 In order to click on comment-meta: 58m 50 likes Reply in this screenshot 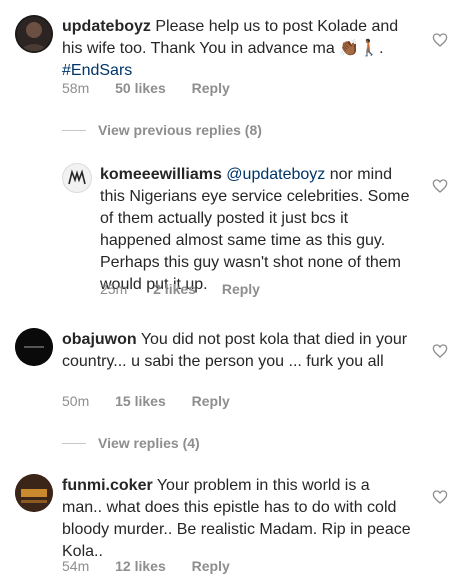, I will do `click(157, 88)`.